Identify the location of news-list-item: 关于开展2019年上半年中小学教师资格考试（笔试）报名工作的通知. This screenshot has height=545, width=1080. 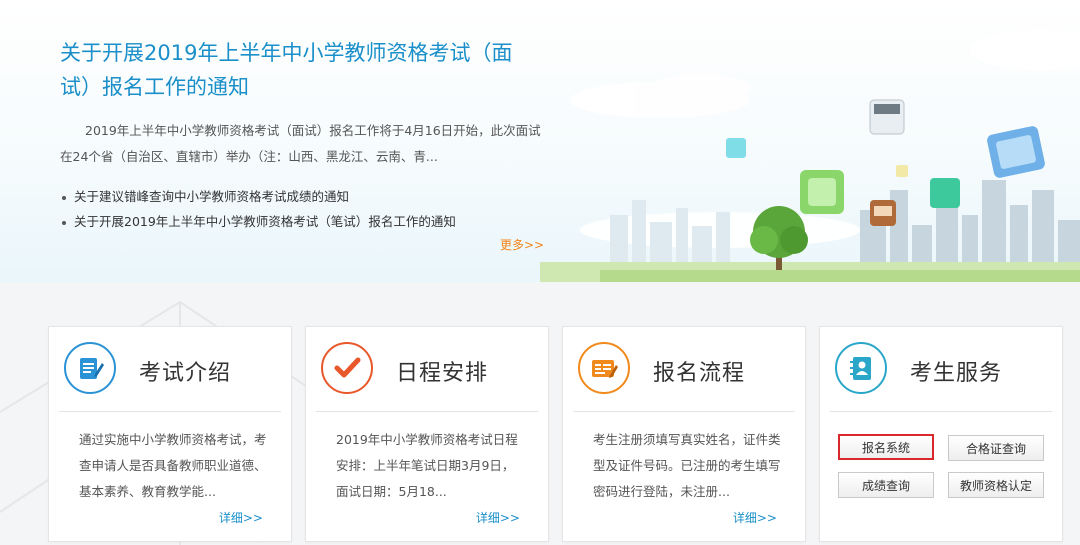
(259, 221).